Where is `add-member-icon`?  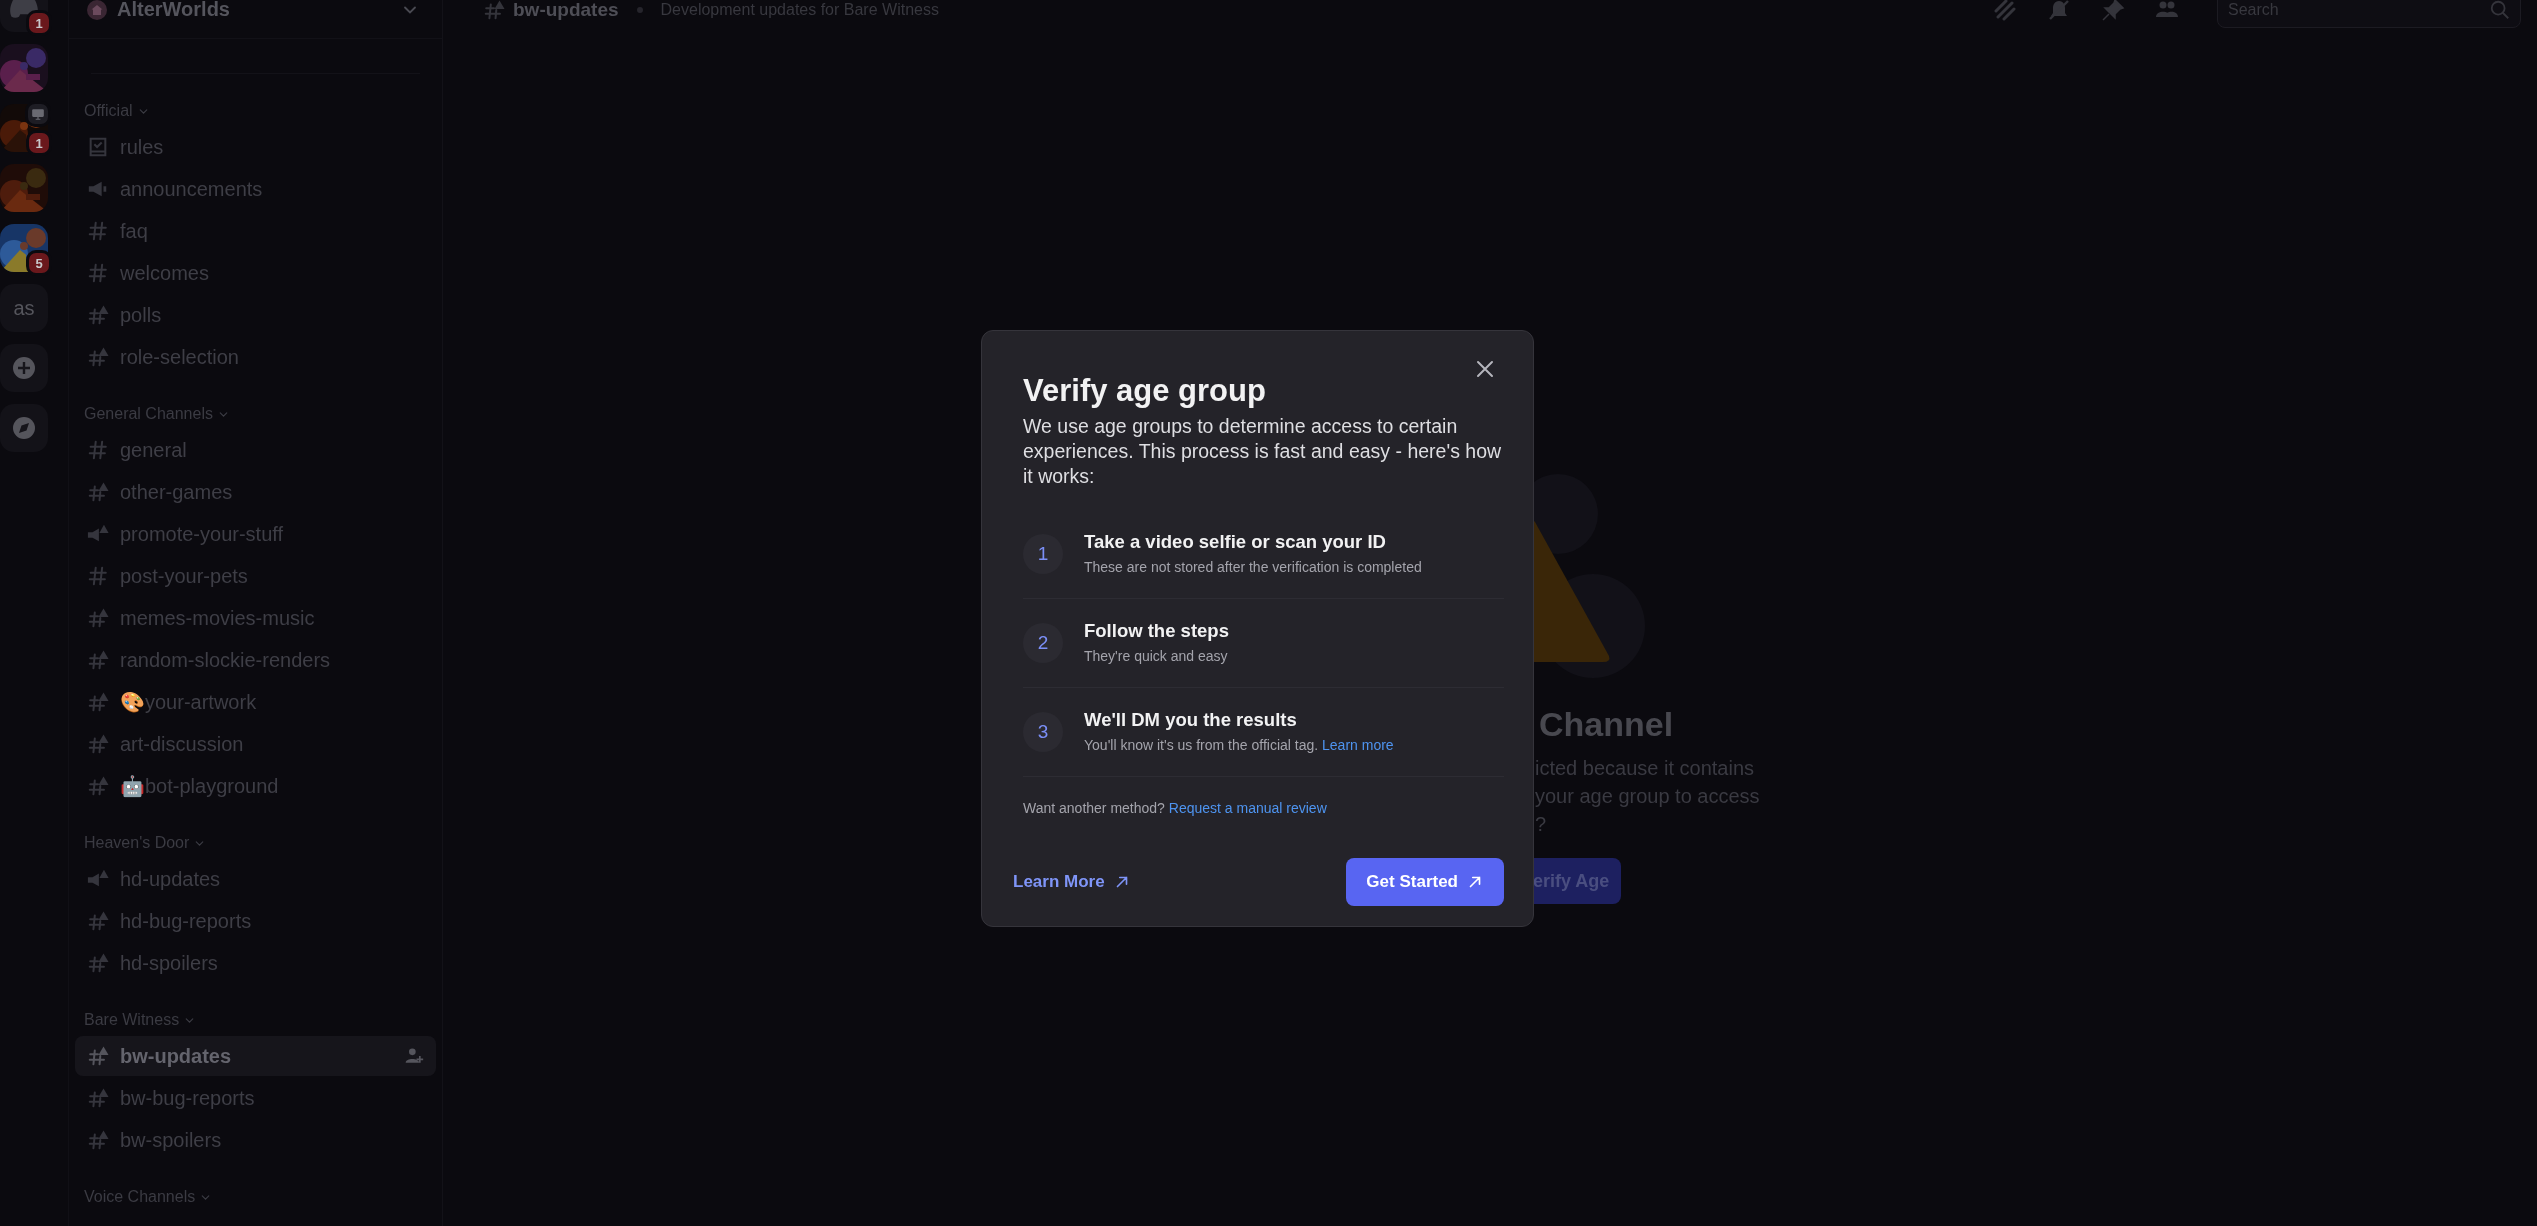
add-member-icon is located at coordinates (414, 1056).